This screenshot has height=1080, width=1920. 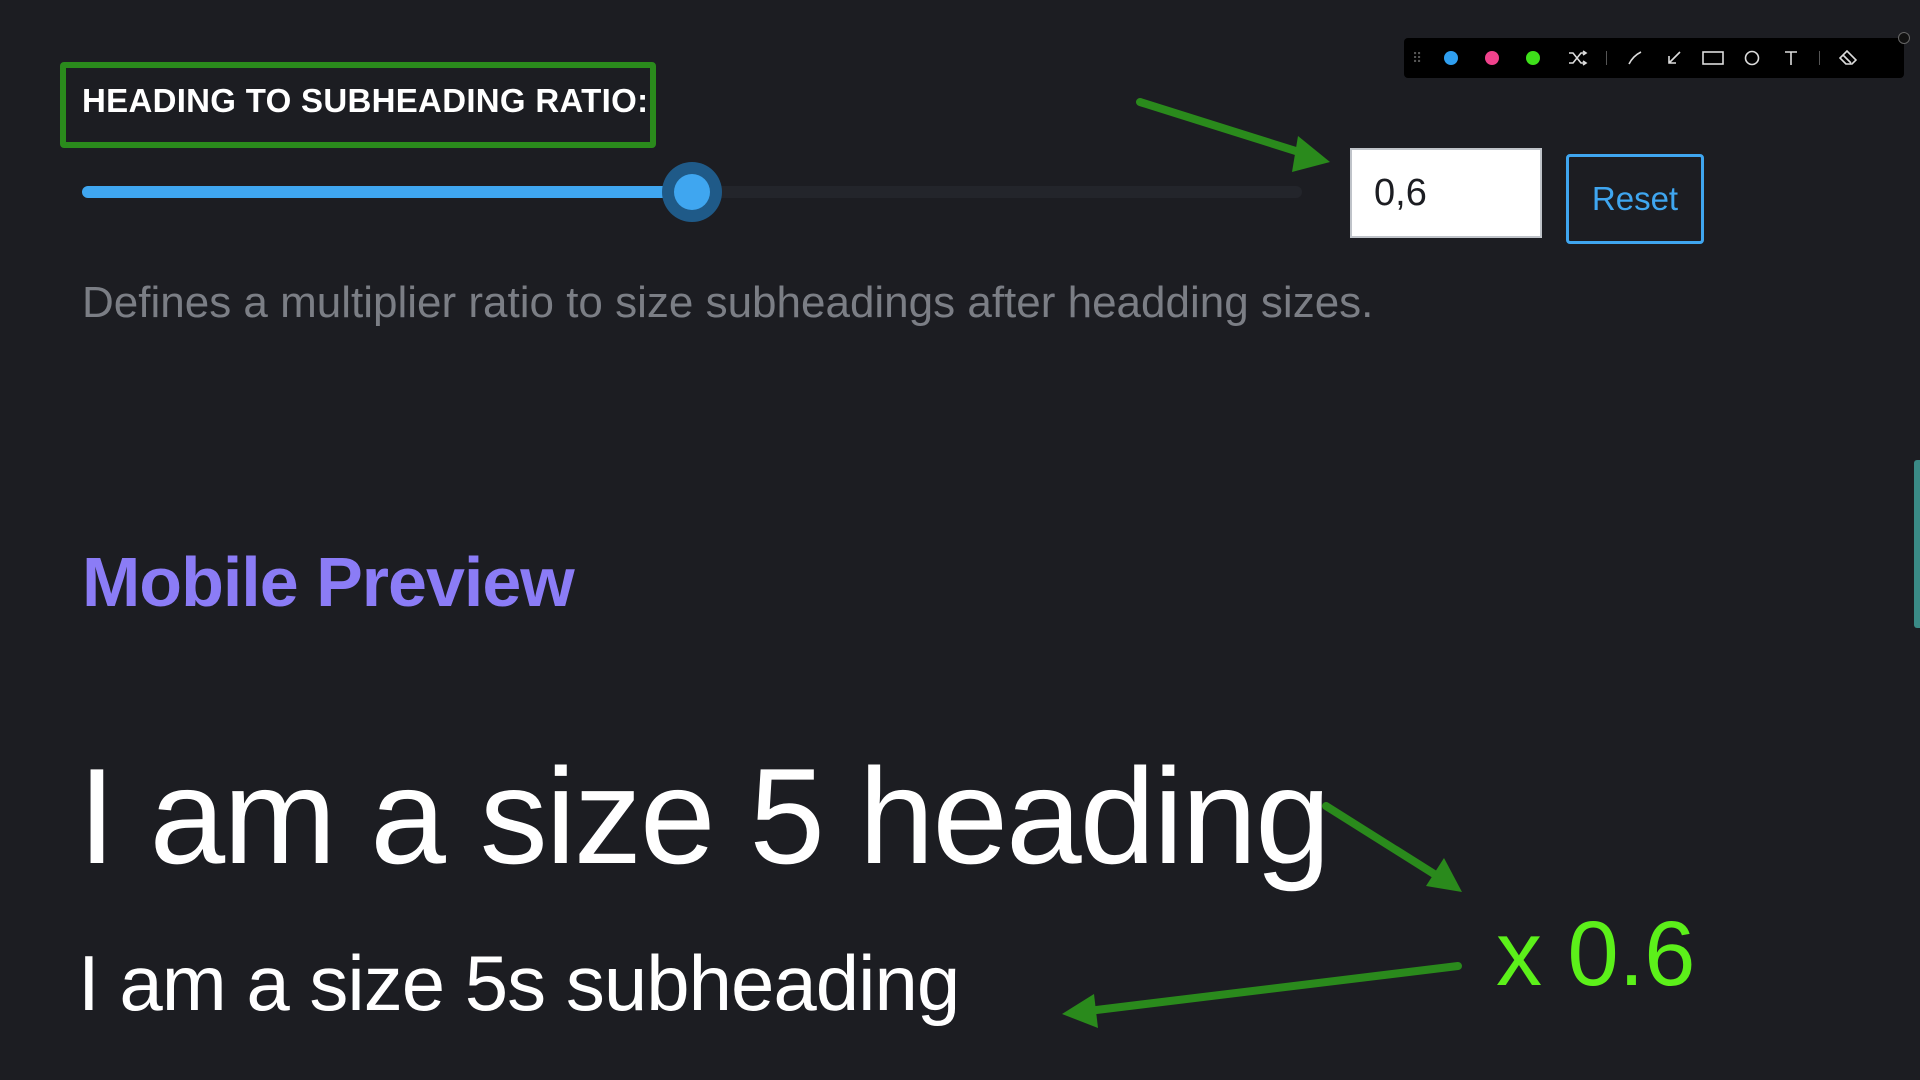 I want to click on mobile-preview-title: Mobile Preview, so click(x=328, y=582).